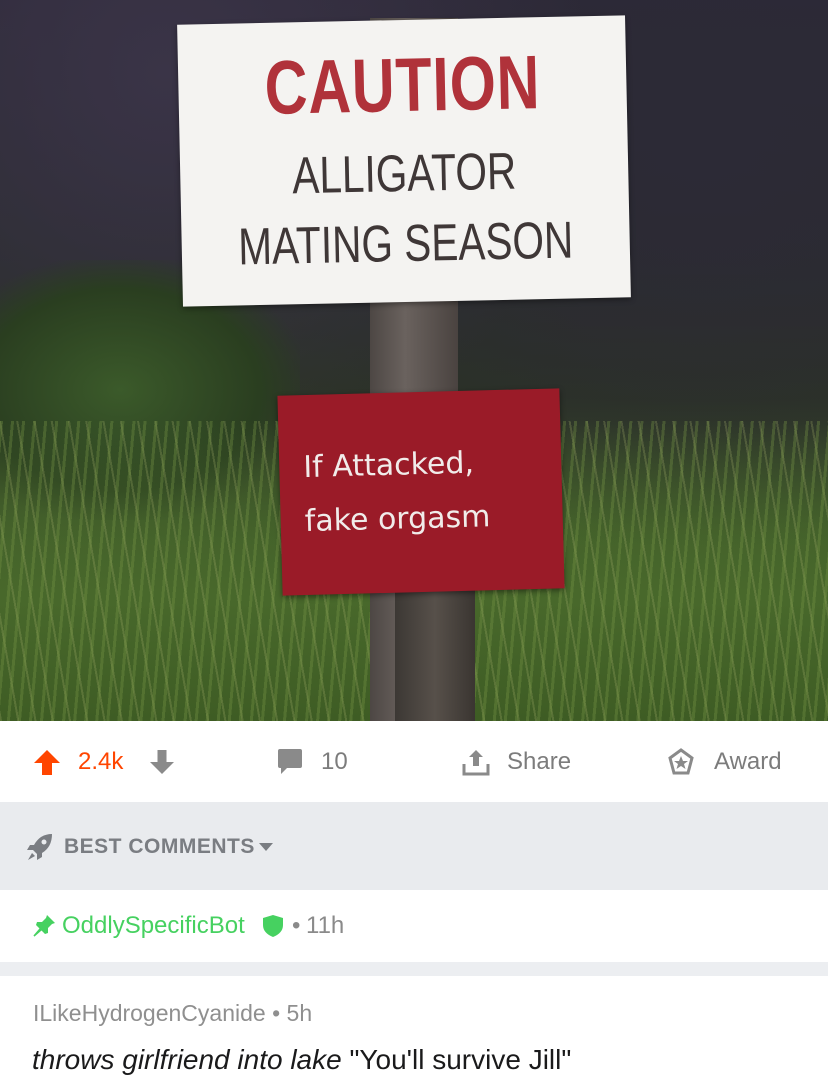 The width and height of the screenshot is (828, 1087). I want to click on pin-icon, so click(44, 926).